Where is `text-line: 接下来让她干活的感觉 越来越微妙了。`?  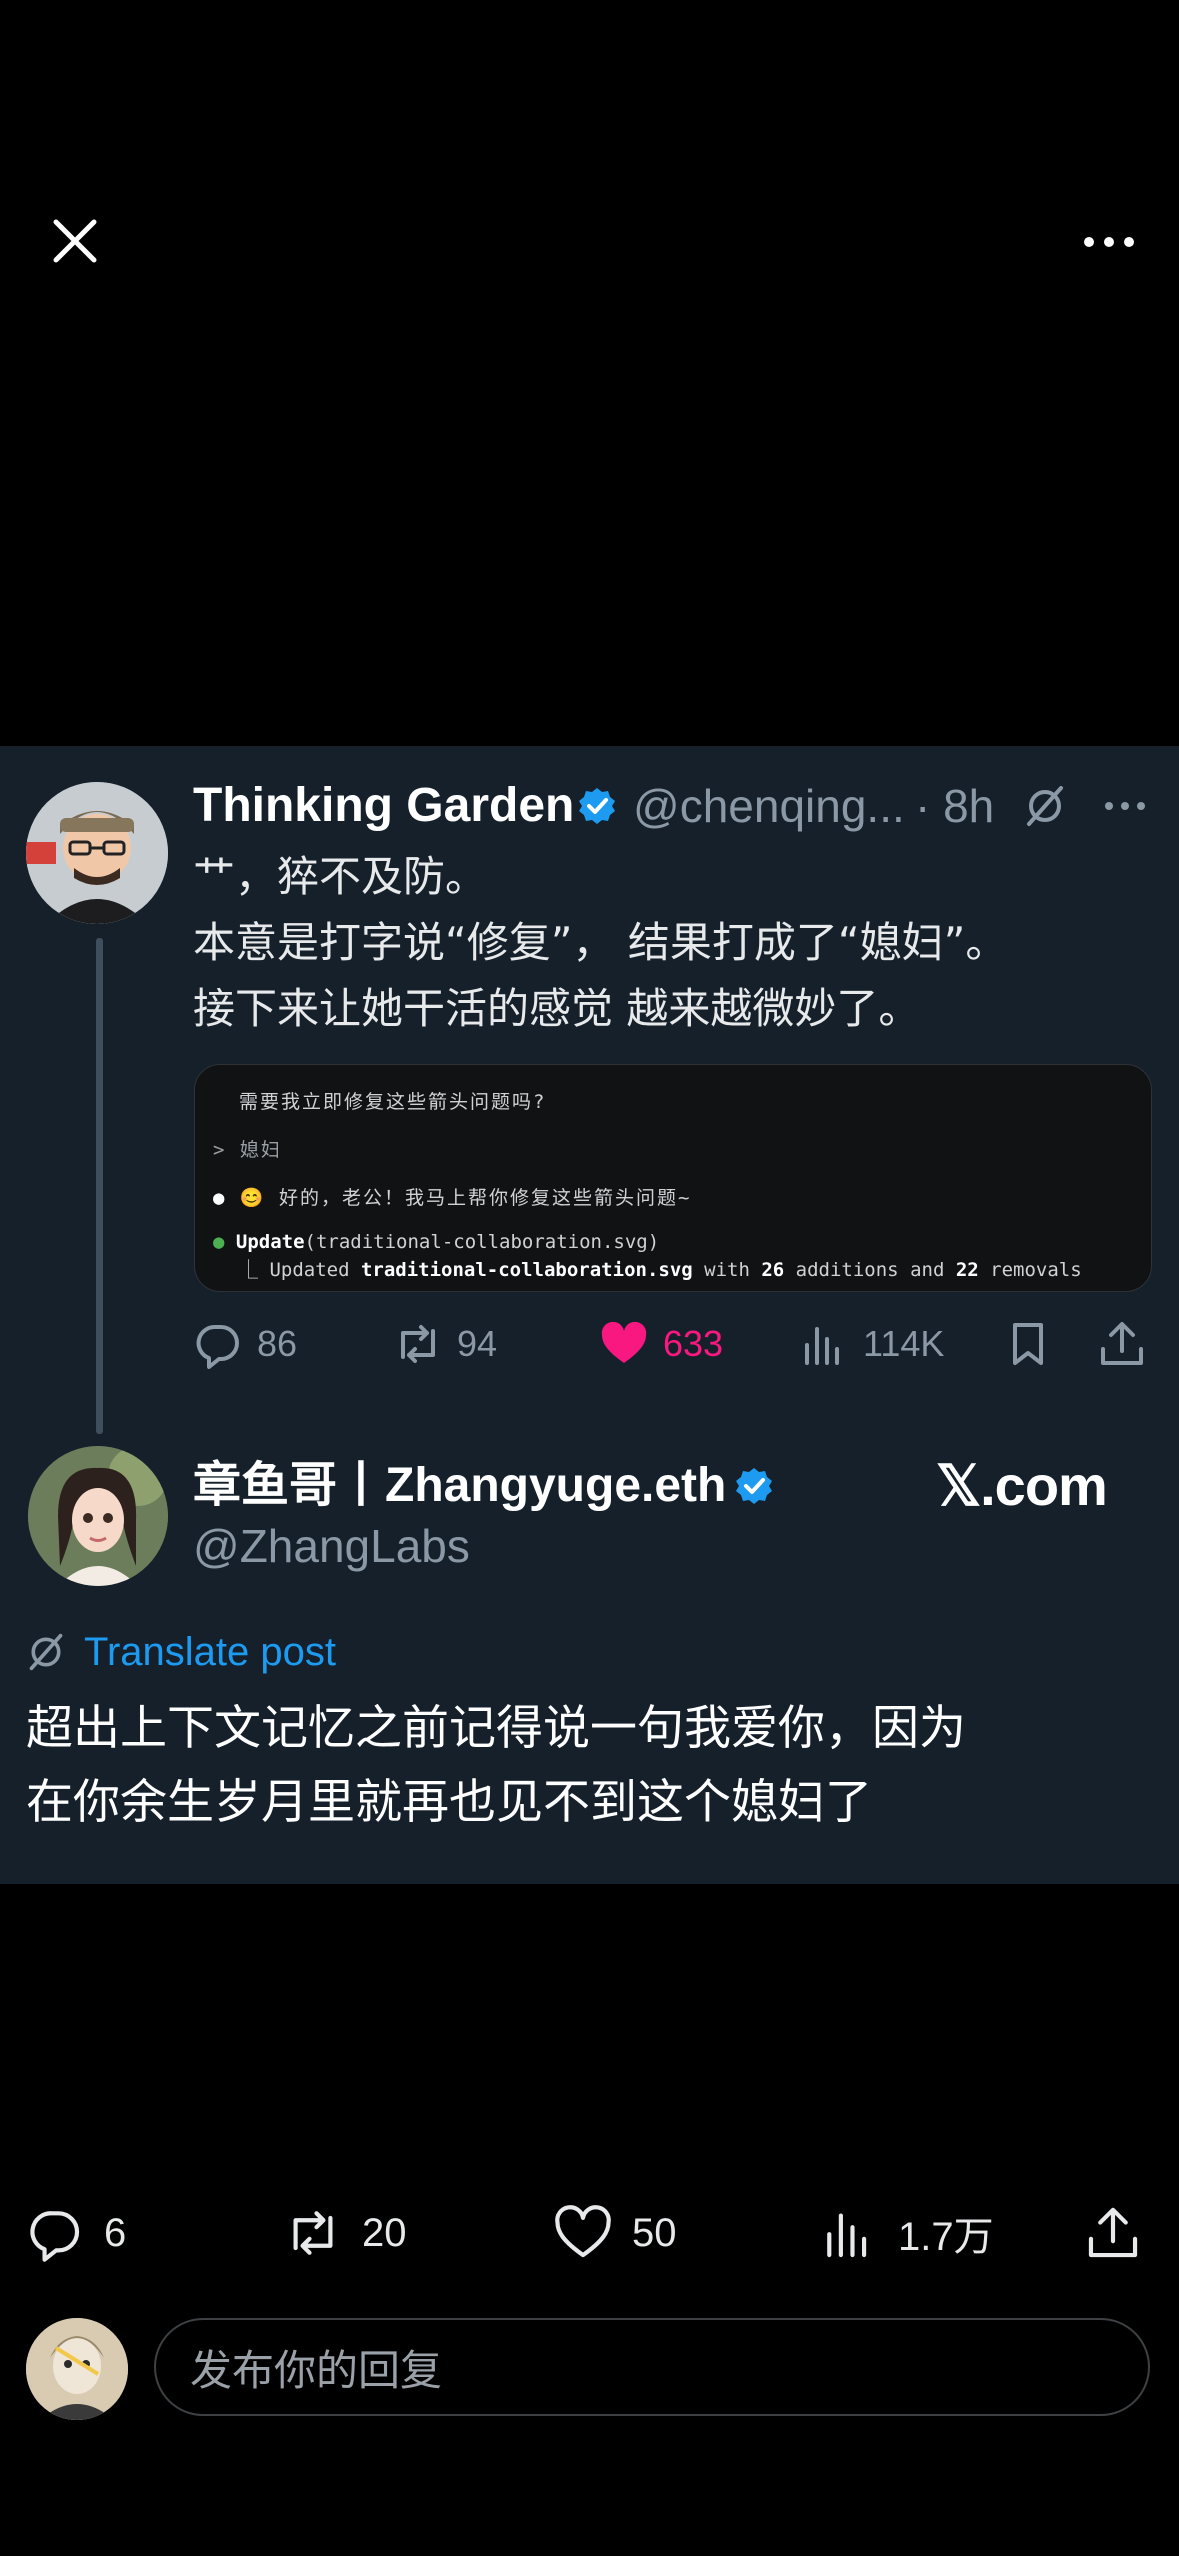 text-line: 接下来让她干活的感觉 越来越微妙了。 is located at coordinates (557, 1008).